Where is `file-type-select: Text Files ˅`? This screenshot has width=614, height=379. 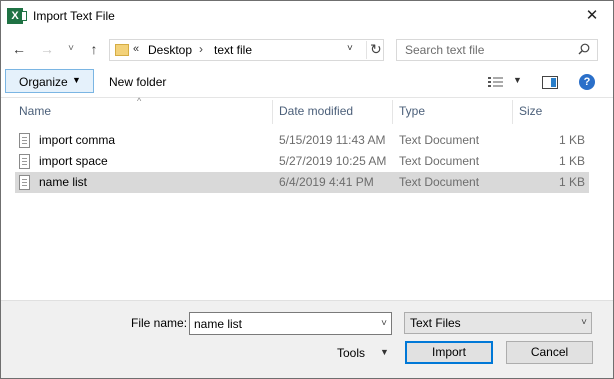 file-type-select: Text Files ˅ is located at coordinates (498, 323).